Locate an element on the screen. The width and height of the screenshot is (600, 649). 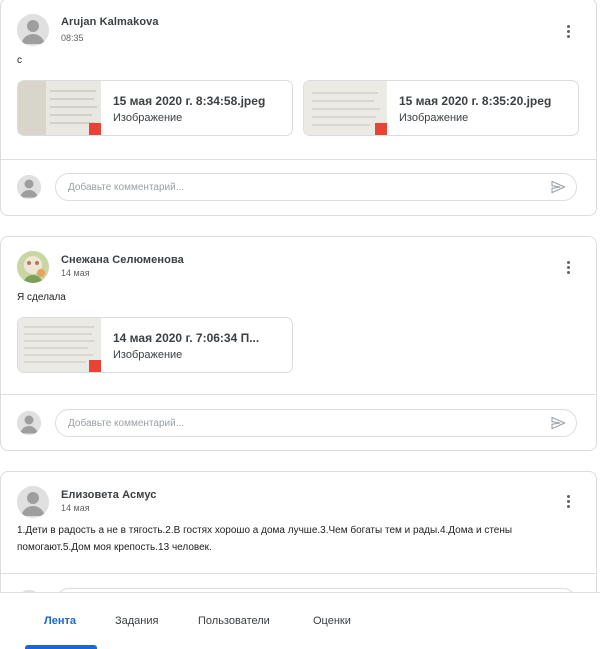
post-header: Снежана Селюменова 14 мая is located at coordinates (298, 262).